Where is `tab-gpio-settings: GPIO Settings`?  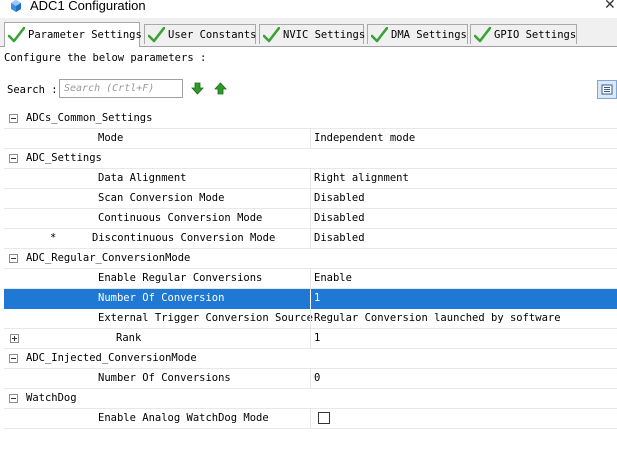
tab-gpio-settings: GPIO Settings is located at coordinates (523, 34).